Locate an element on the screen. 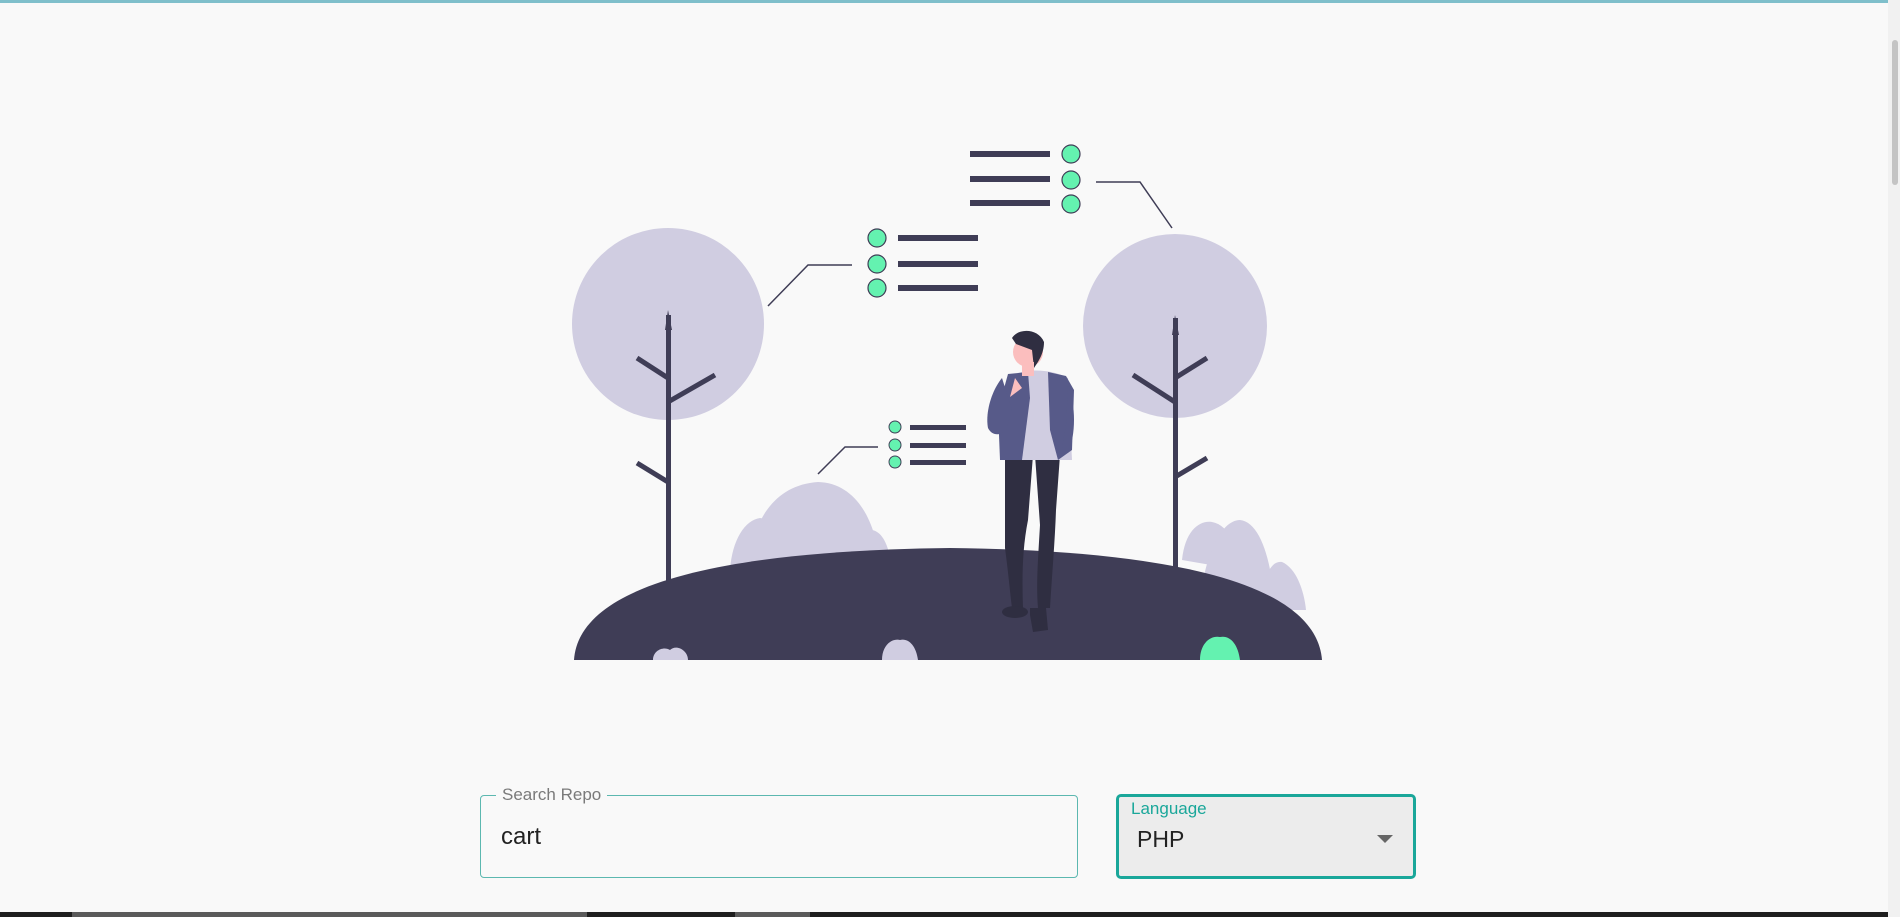 This screenshot has width=1900, height=917. search-repo-label: Search Repo is located at coordinates (552, 795).